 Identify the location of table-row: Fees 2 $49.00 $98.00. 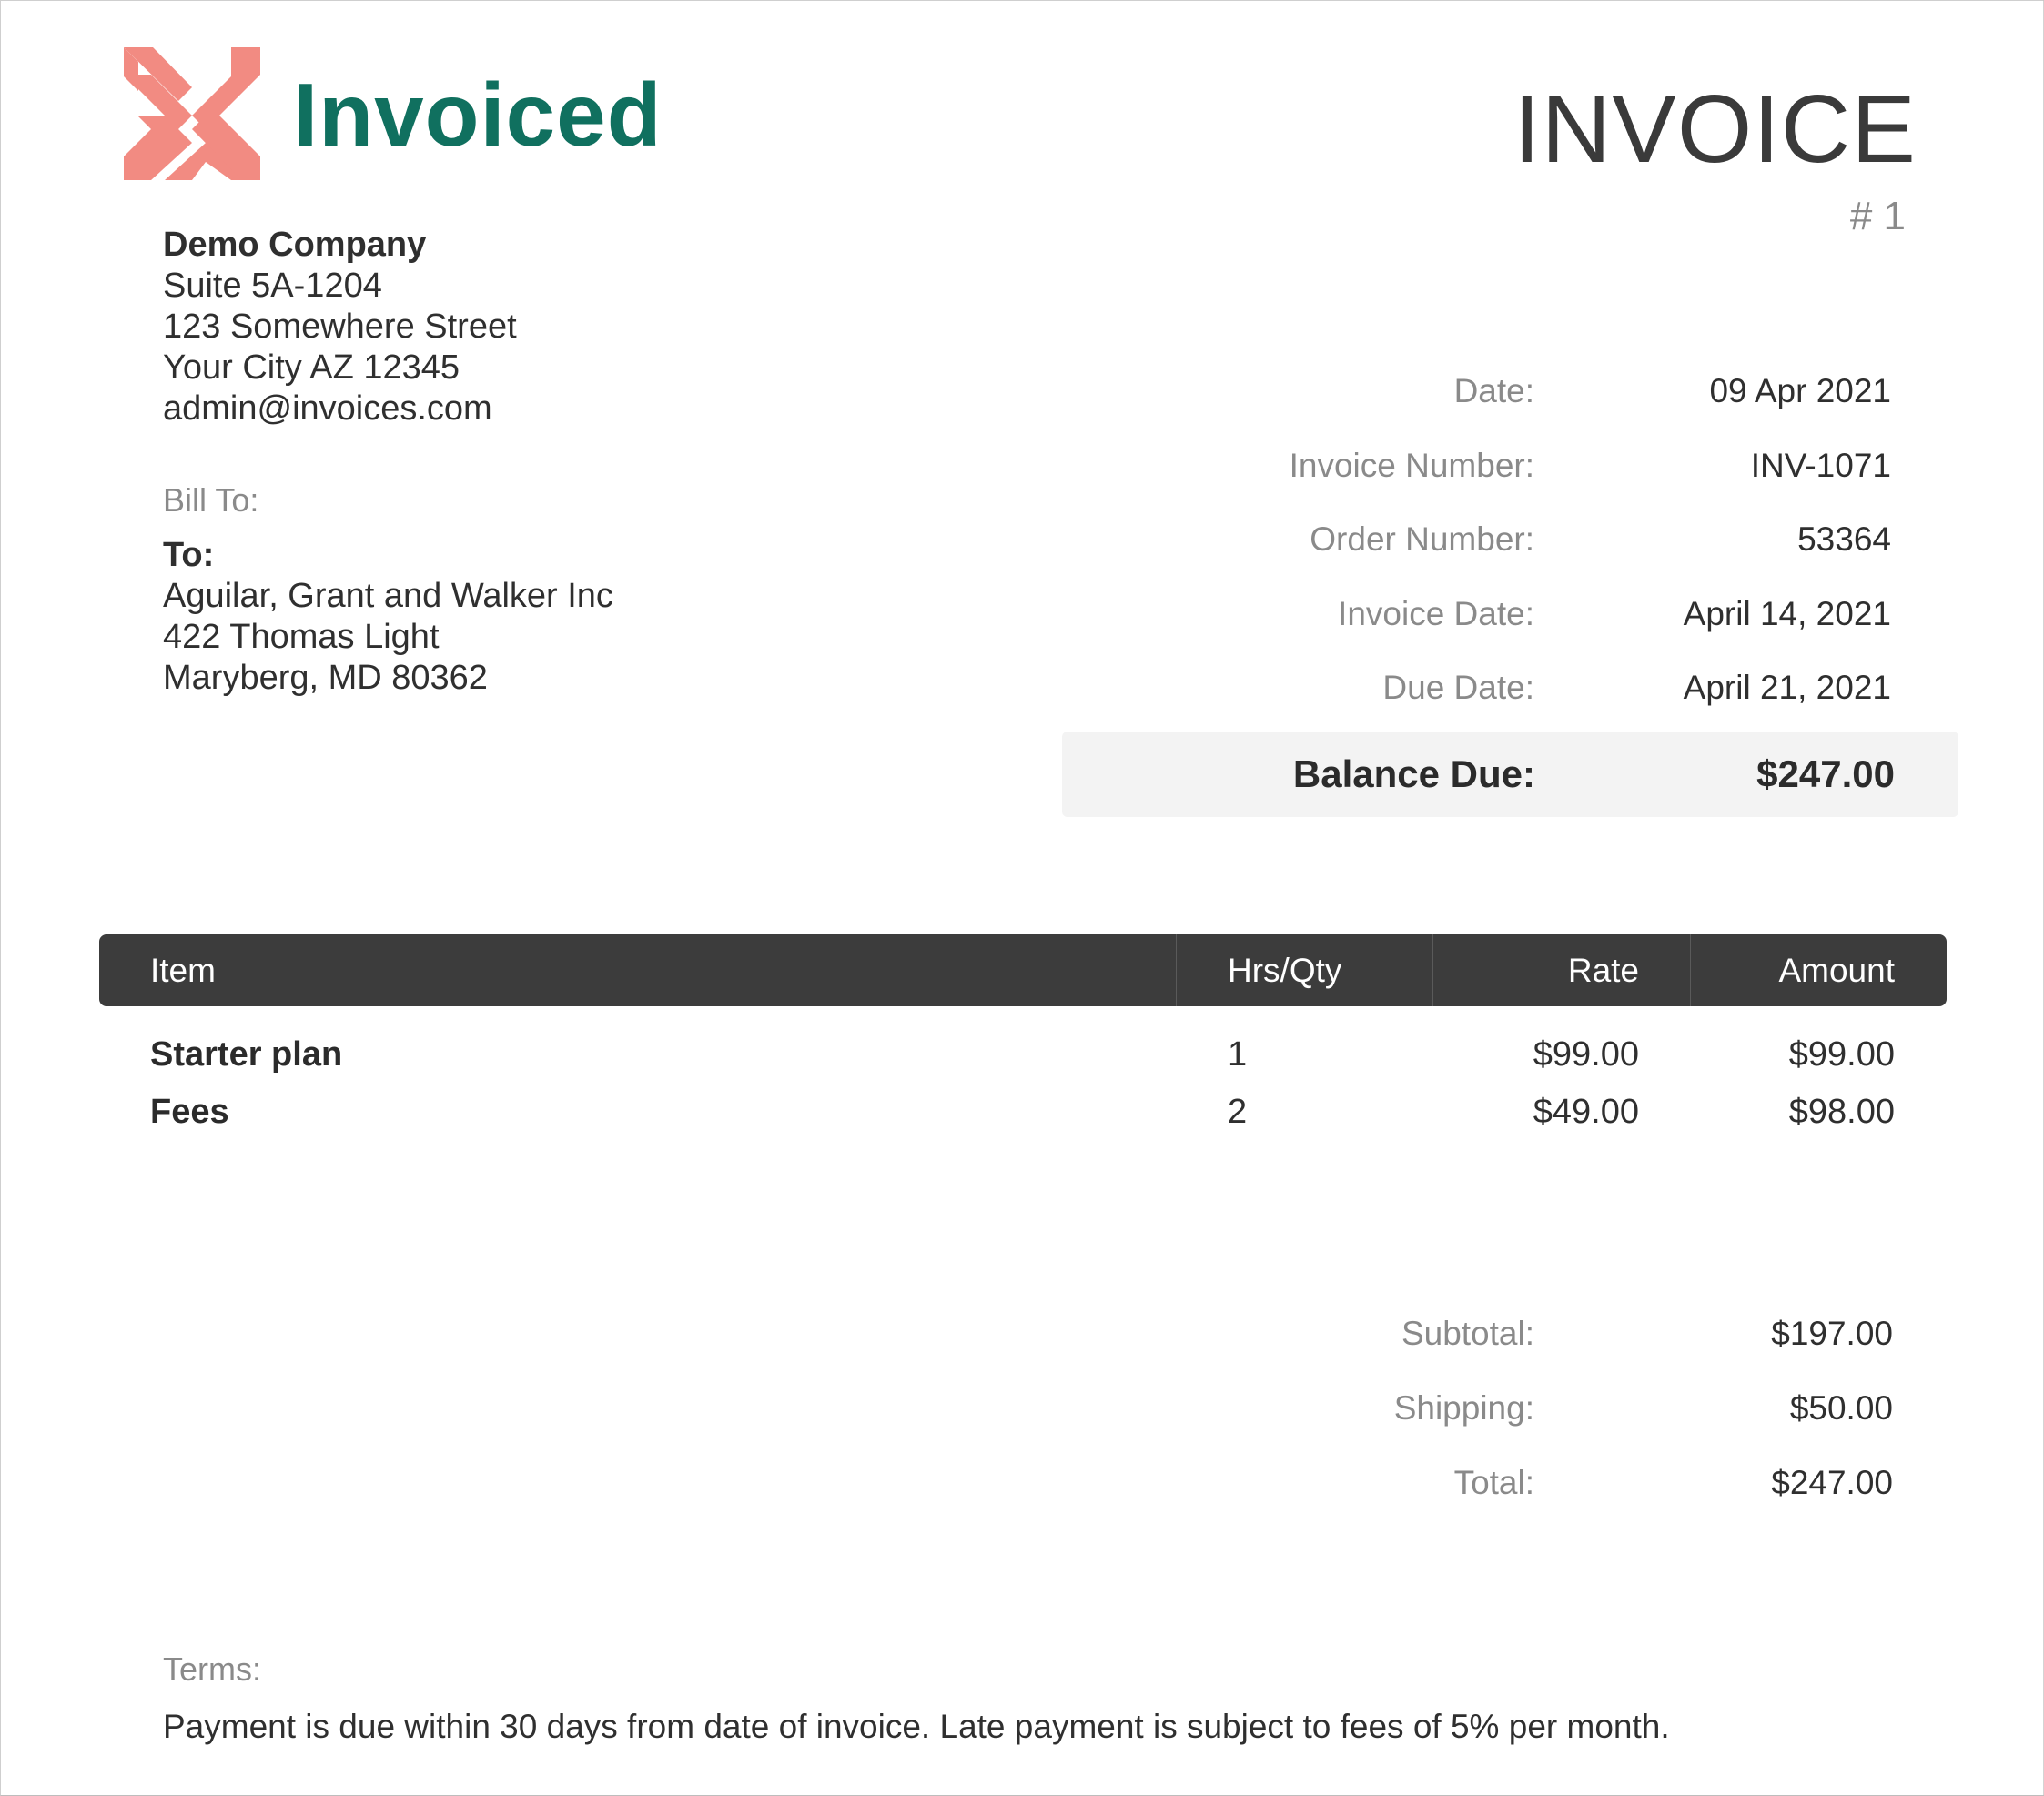
(1023, 1111).